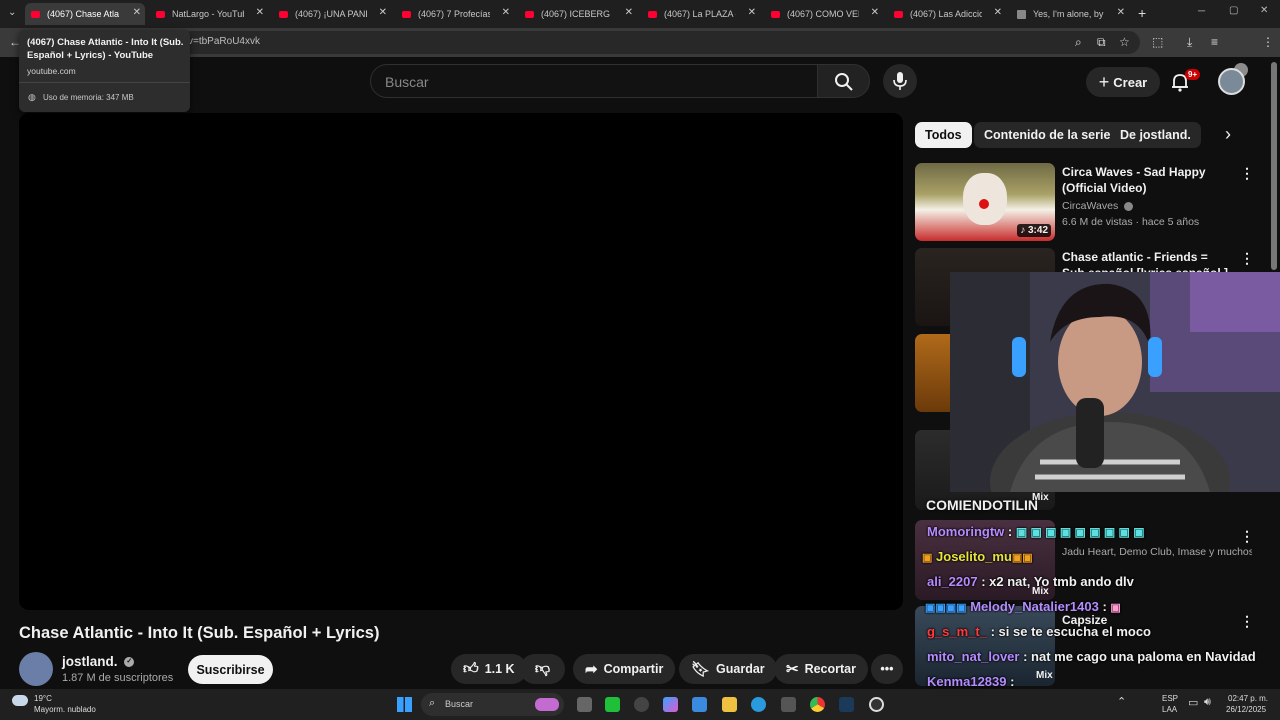 The image size is (1280, 720). I want to click on rec-title-circa-waves: Circa Waves - Sad Happy (Official Video), so click(1147, 180).